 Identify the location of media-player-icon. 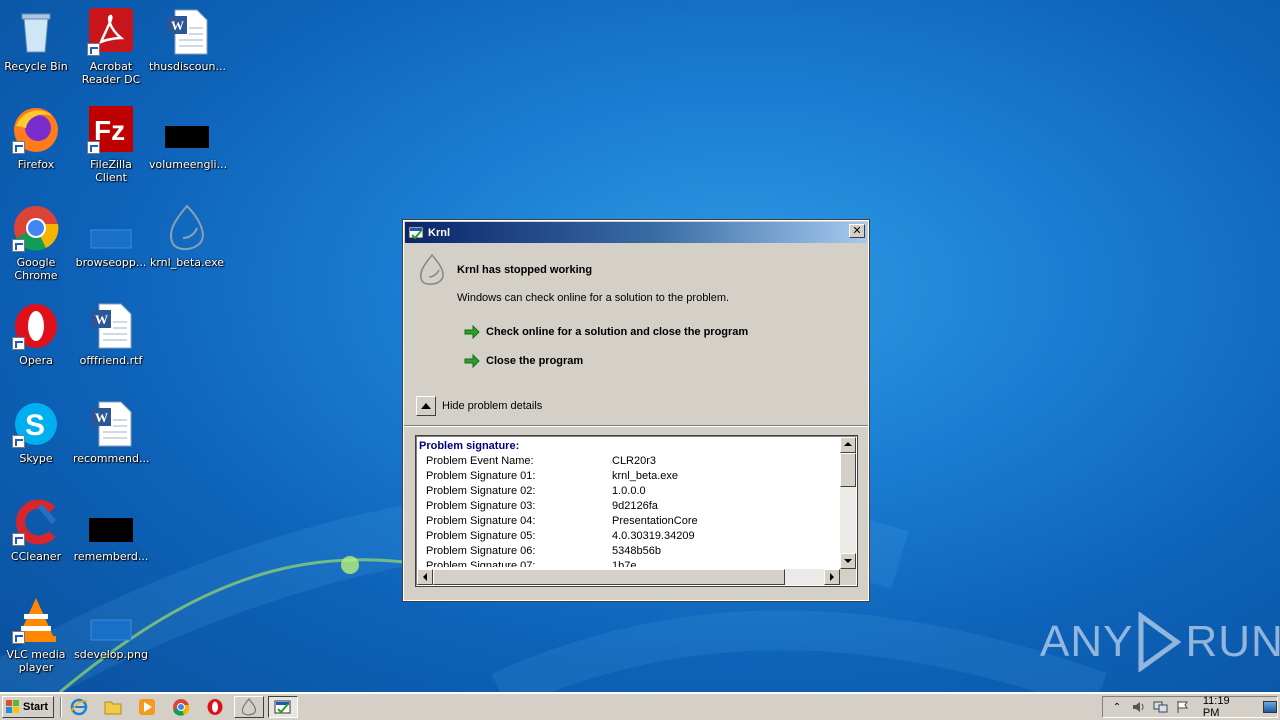
(147, 707).